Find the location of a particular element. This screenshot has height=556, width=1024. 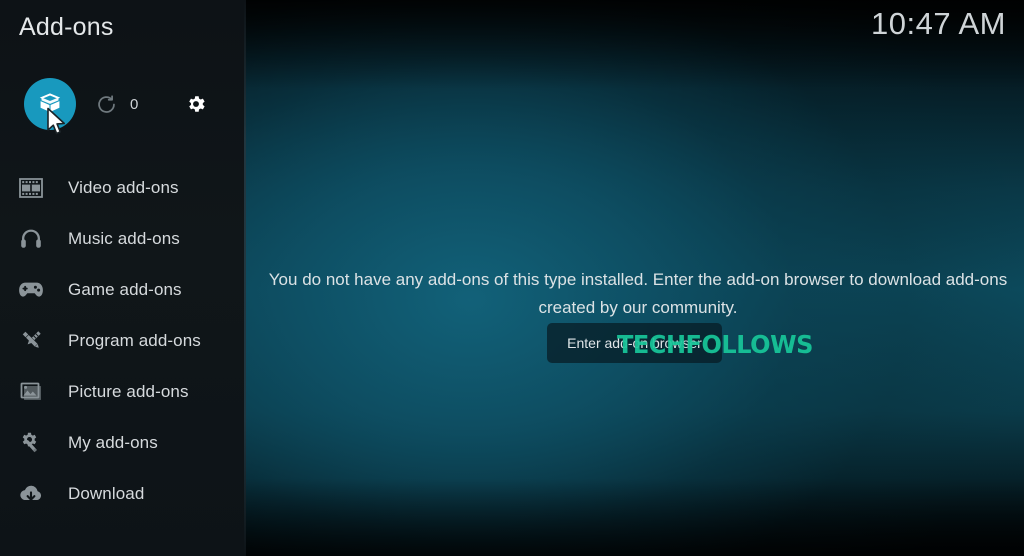

sidebar-item-label: Video add-ons is located at coordinates (123, 187).